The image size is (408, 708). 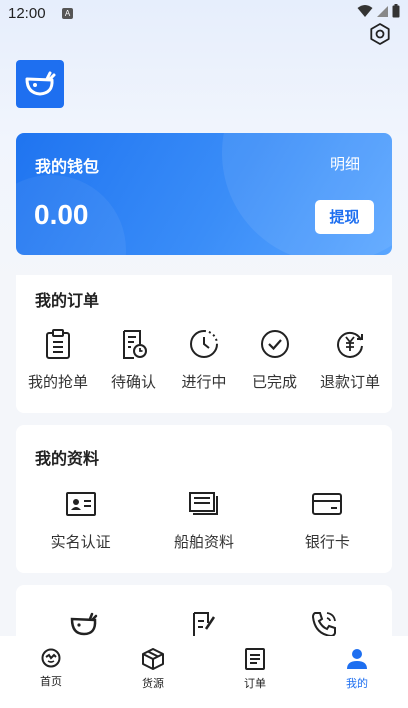 I want to click on order-icon, so click(x=255, y=659).